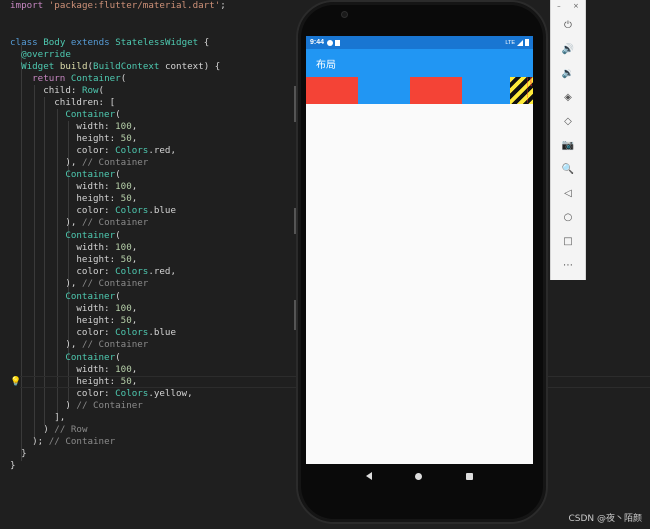 This screenshot has height=529, width=650. Describe the element at coordinates (107, 138) in the screenshot. I see `code-line-11: height: 50,` at that location.